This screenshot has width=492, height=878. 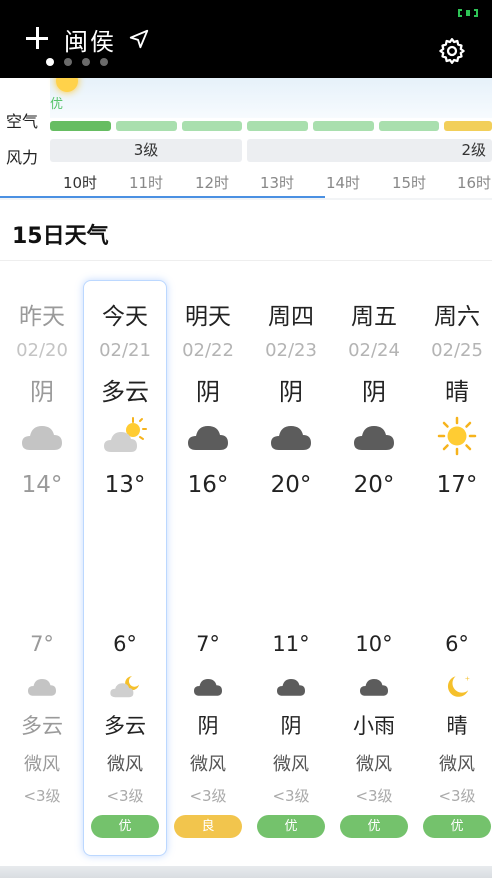 I want to click on day-name: 周四, so click(x=291, y=317).